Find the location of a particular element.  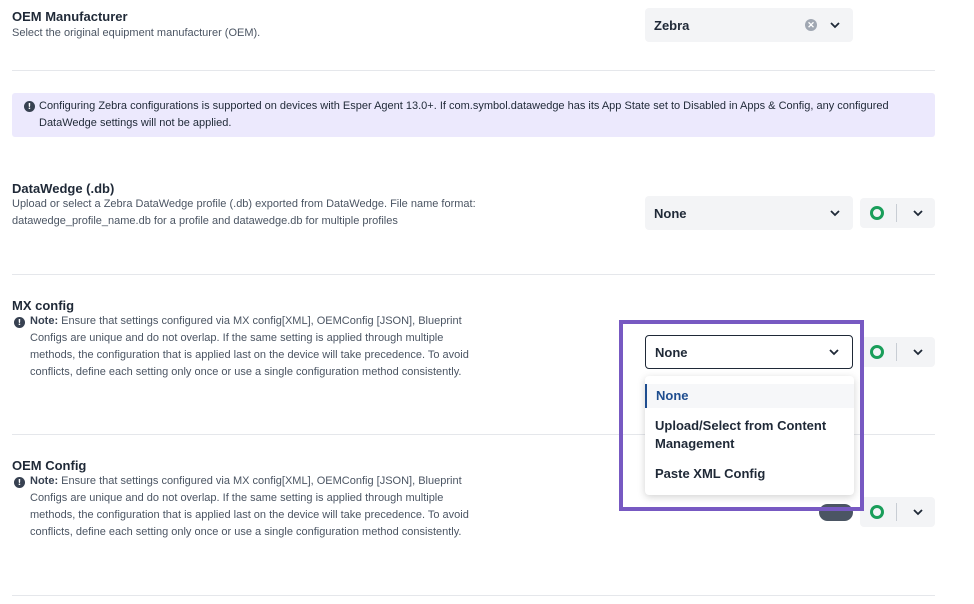

oem-manufacturer-title: OEM Manufacturer is located at coordinates (70, 16).